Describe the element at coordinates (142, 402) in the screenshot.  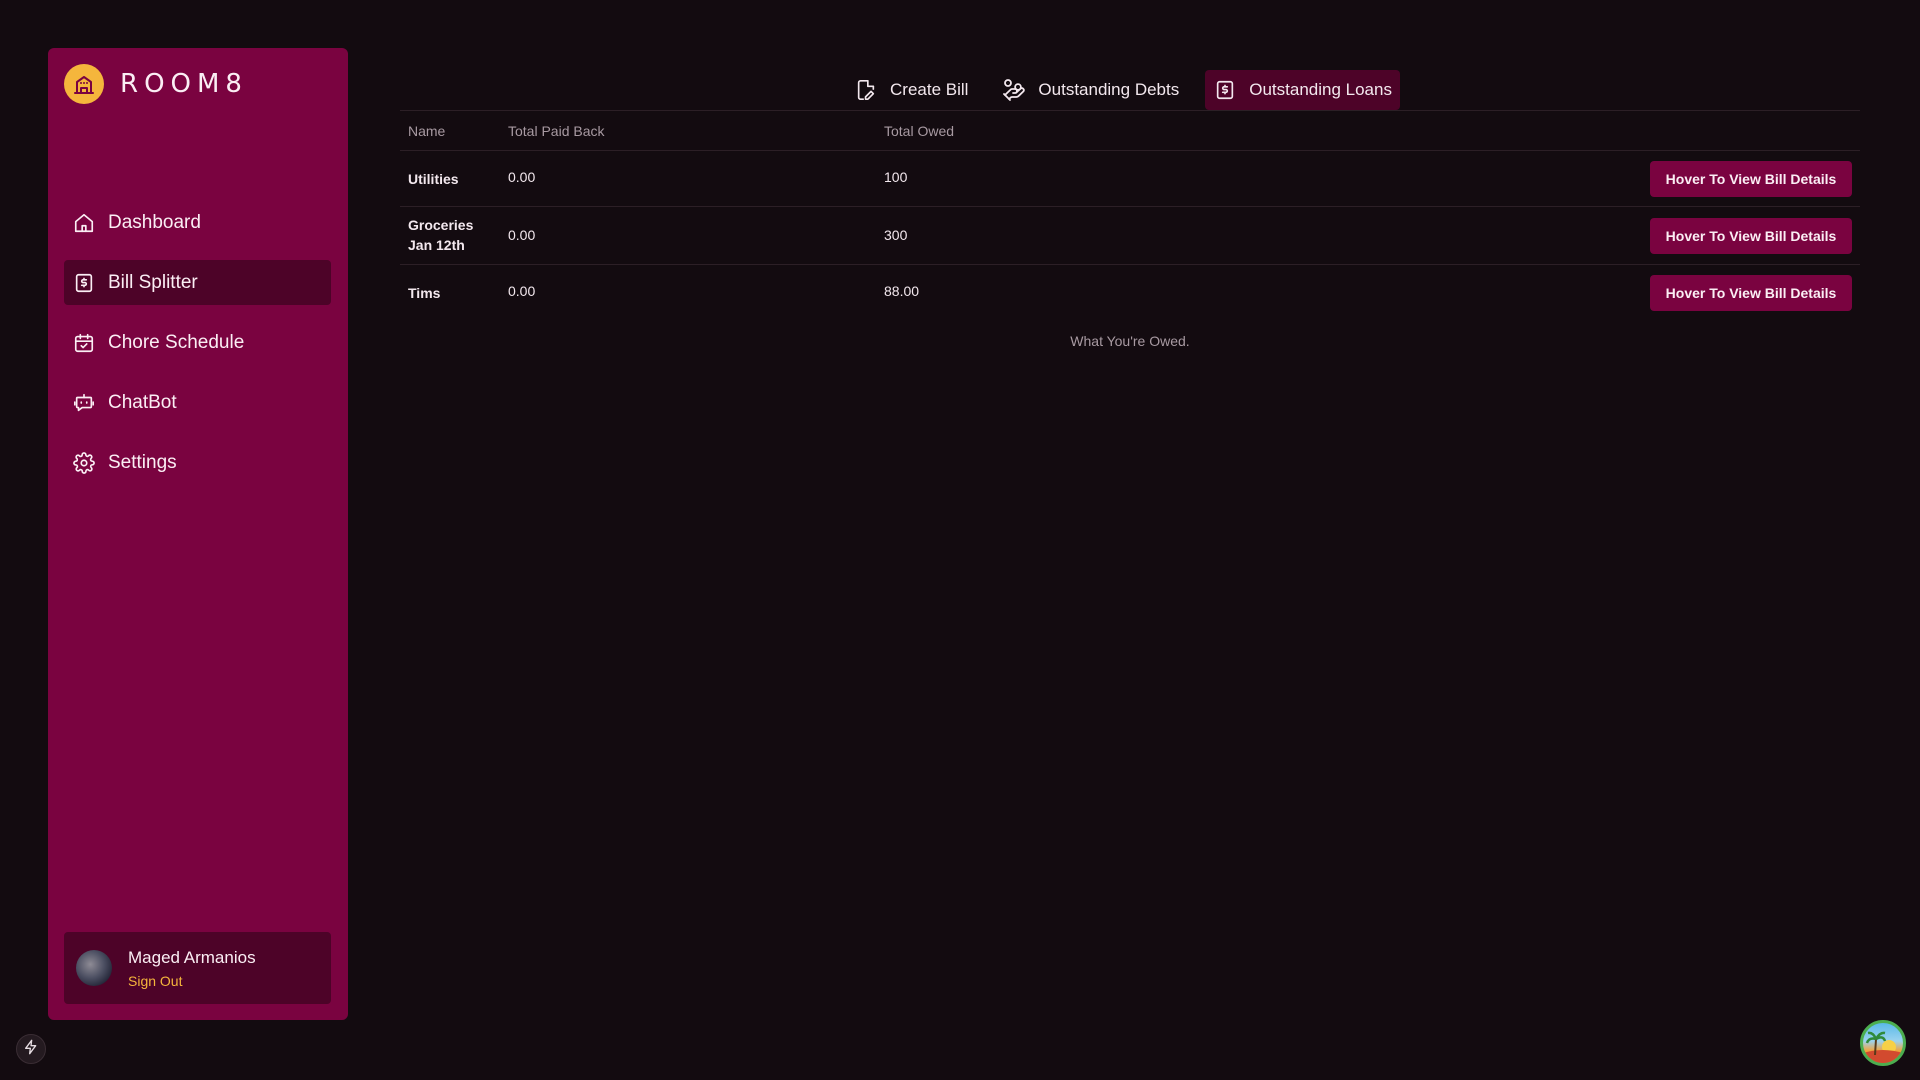
I see `sidebar-item-label: ChatBot` at that location.